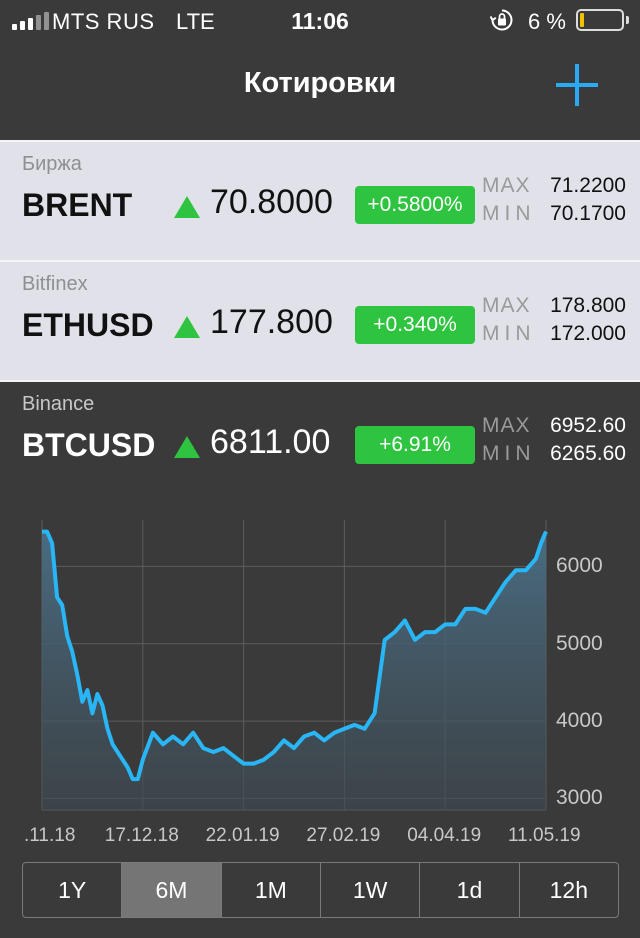 This screenshot has height=938, width=640. Describe the element at coordinates (600, 20) in the screenshot. I see `battery-icon` at that location.